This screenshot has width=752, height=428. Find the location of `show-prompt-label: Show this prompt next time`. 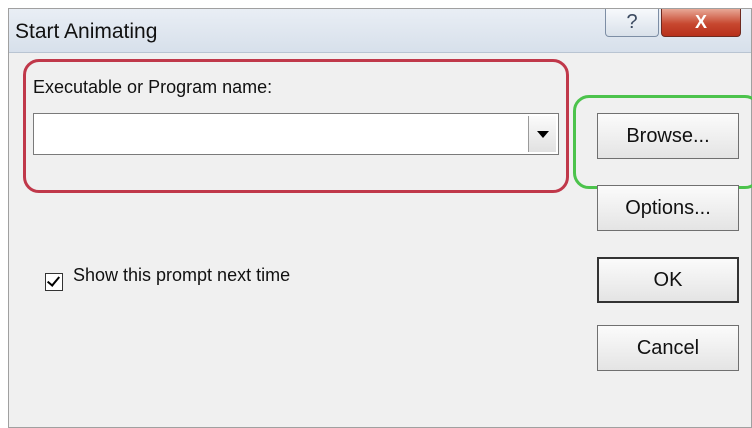

show-prompt-label: Show this prompt next time is located at coordinates (182, 275).